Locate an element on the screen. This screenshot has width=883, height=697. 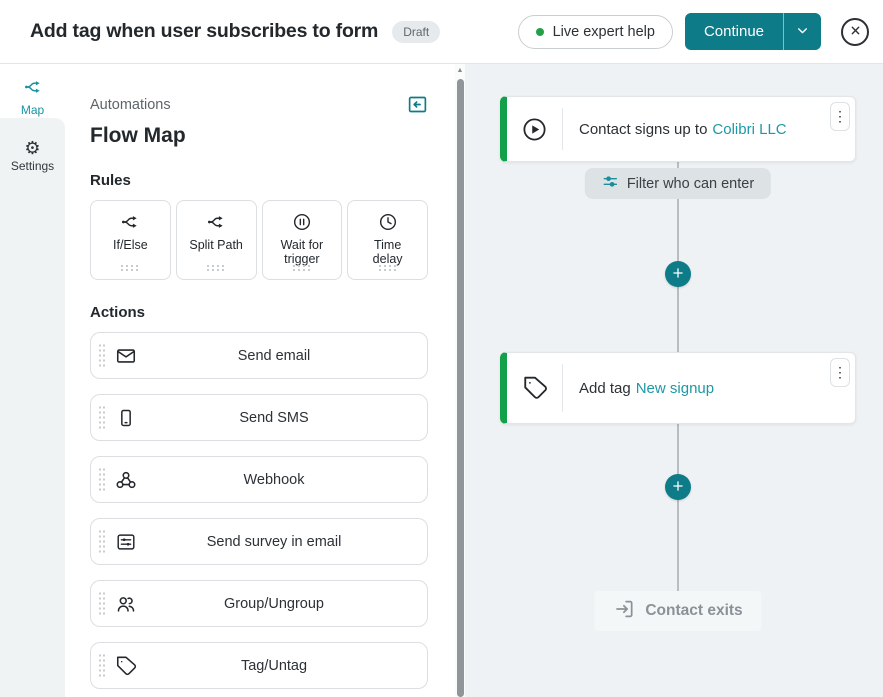
side-rail: Map ⚙ Settings is located at coordinates (32, 380).